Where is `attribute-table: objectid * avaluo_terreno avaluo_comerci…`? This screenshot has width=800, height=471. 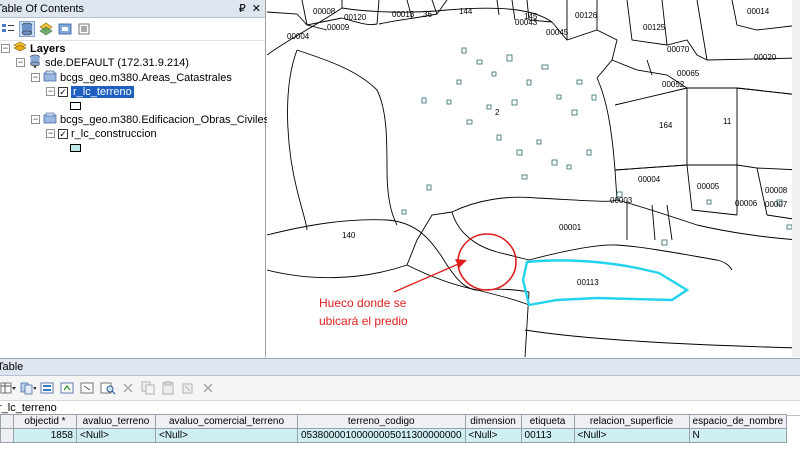
attribute-table: objectid * avaluo_terreno avaluo_comerci… is located at coordinates (394, 428).